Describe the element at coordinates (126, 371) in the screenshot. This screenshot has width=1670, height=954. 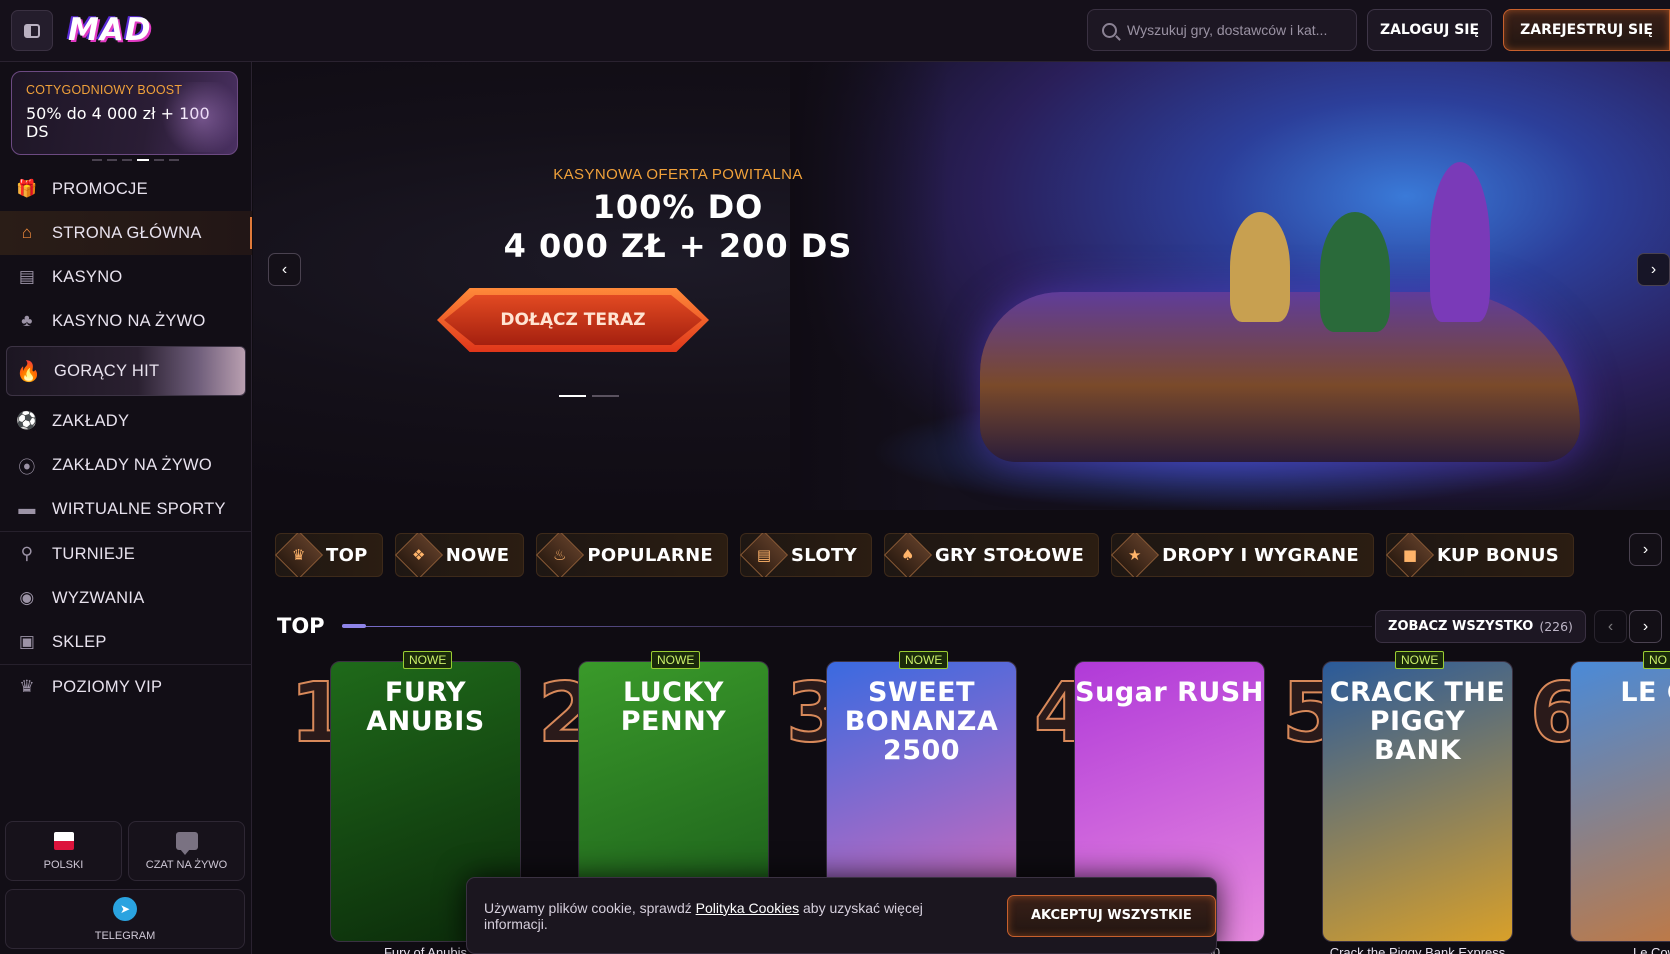
I see `sidebar-item-goracy-hit: 🔥 GORĄCY HIT` at that location.